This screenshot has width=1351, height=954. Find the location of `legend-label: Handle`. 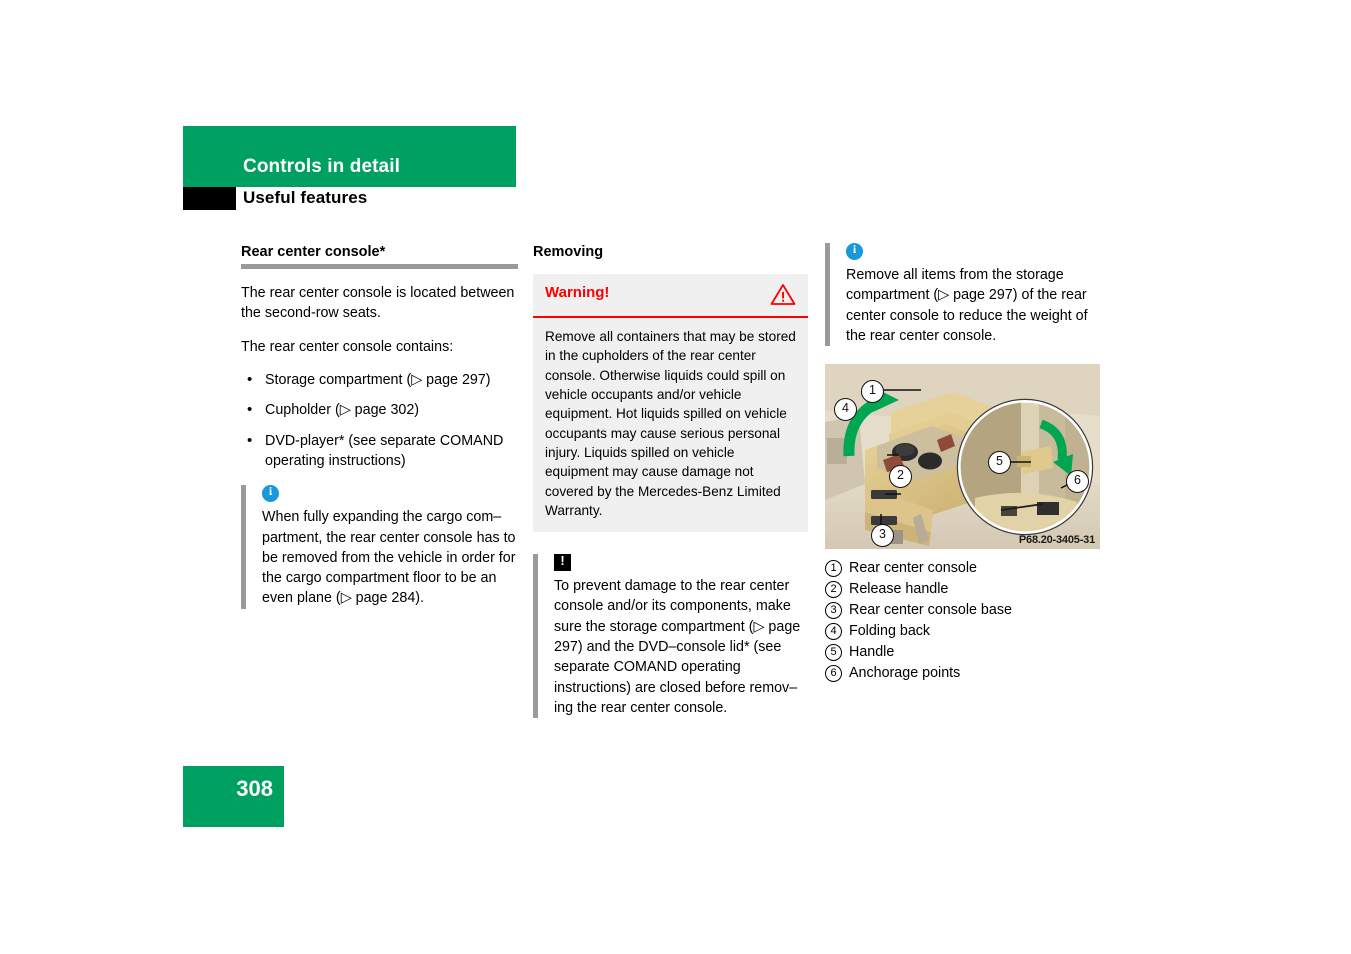

legend-label: Handle is located at coordinates (872, 652).